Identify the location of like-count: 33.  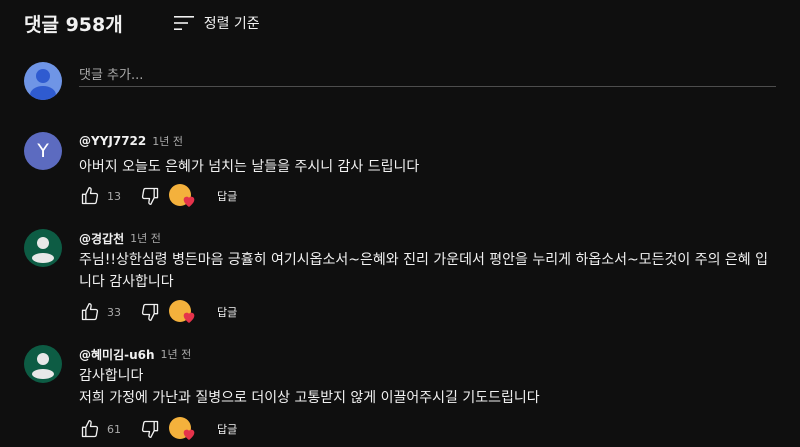
(114, 312).